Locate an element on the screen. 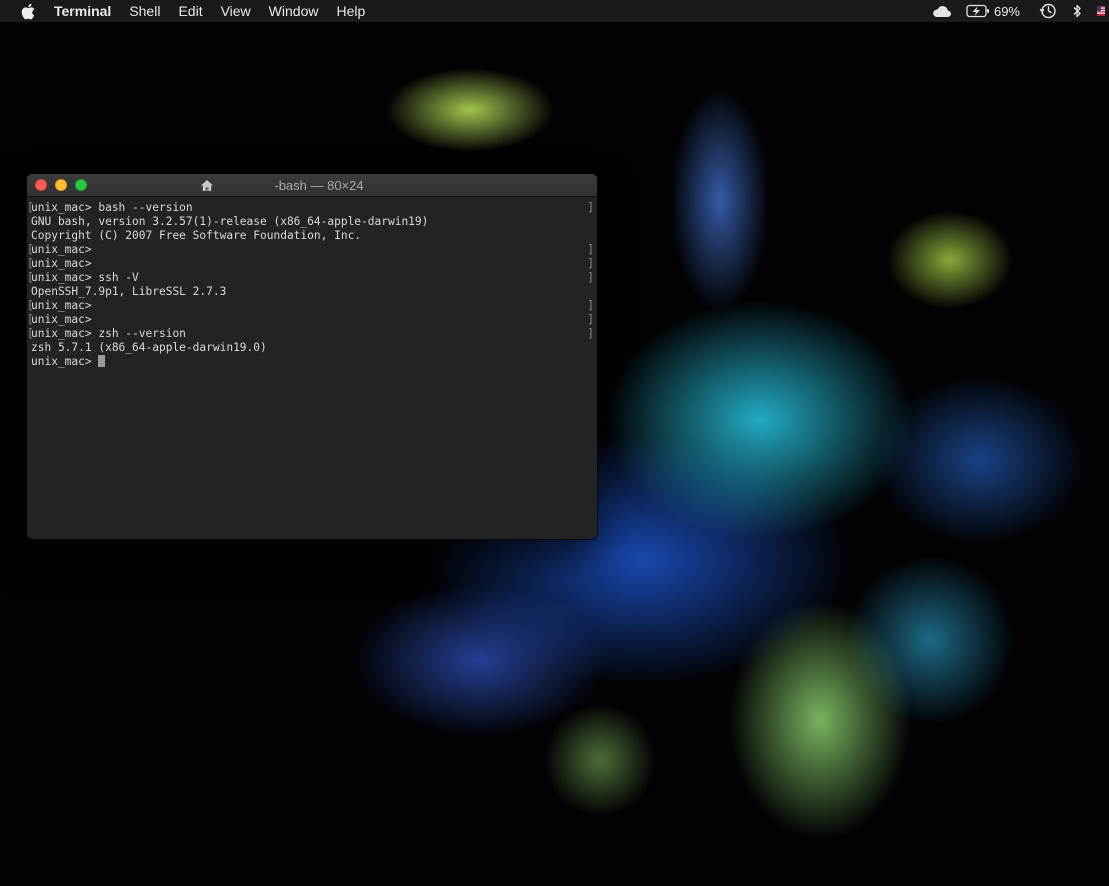 This screenshot has width=1109, height=886. home-folder-icon is located at coordinates (207, 185).